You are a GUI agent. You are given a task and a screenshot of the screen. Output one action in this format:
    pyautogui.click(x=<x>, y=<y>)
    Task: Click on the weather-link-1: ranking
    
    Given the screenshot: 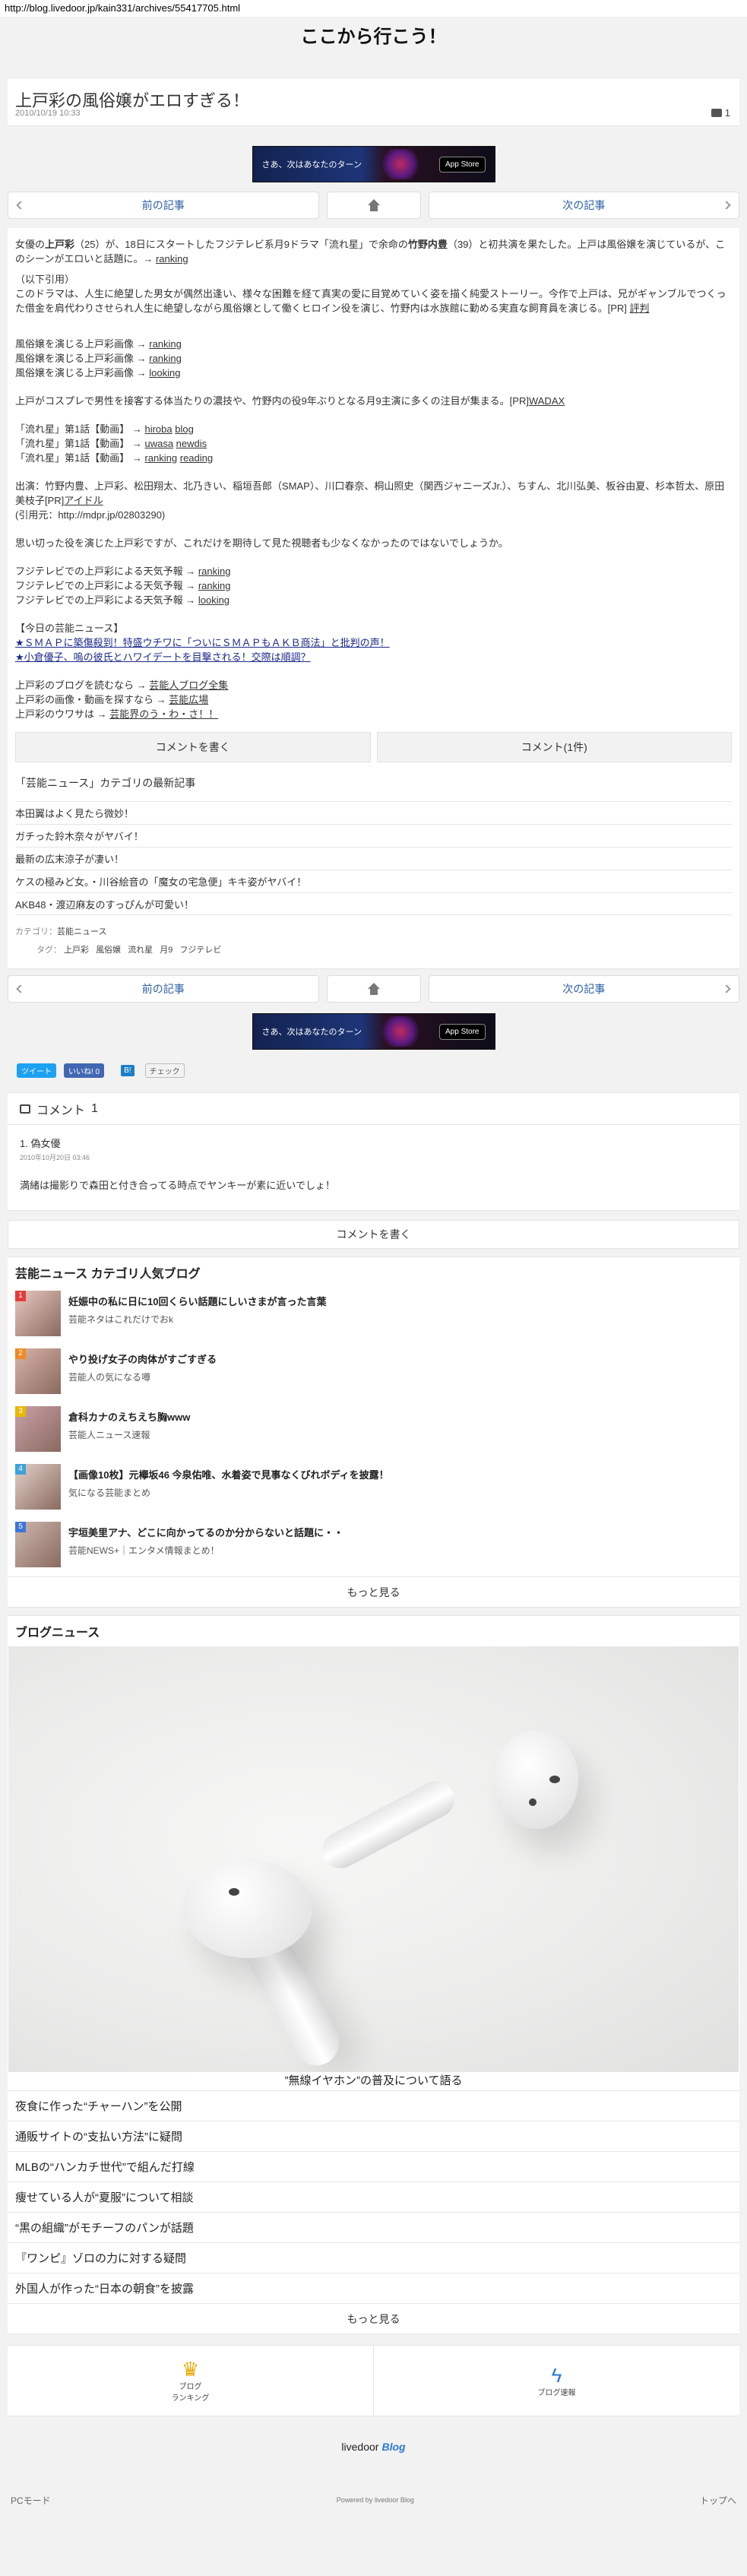 What is the action you would take?
    pyautogui.click(x=214, y=571)
    